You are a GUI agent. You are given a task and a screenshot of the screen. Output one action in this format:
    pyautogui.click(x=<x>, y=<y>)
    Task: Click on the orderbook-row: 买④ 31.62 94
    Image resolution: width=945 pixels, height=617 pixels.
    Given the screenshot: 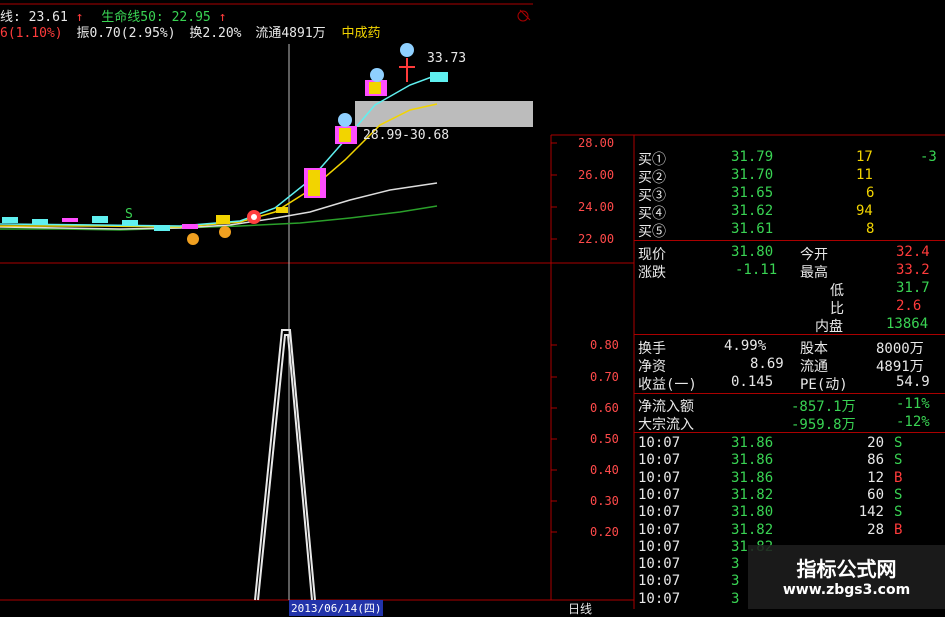 What is the action you would take?
    pyautogui.click(x=755, y=212)
    